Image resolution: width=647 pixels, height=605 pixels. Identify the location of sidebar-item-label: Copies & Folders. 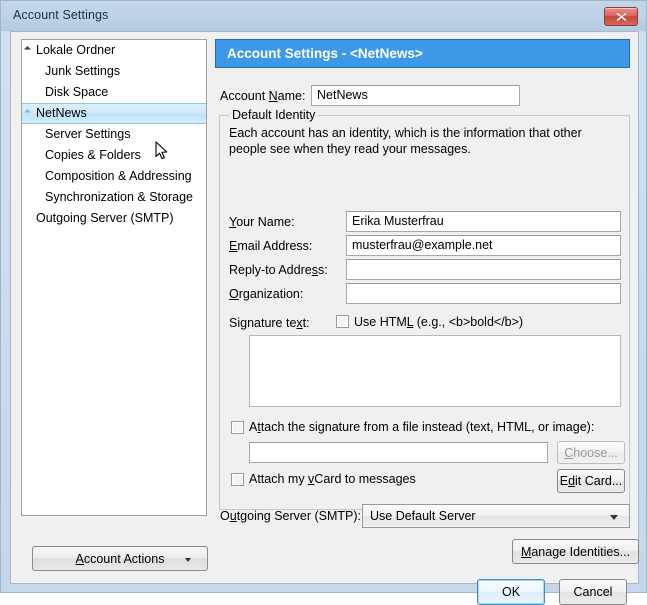
(93, 155).